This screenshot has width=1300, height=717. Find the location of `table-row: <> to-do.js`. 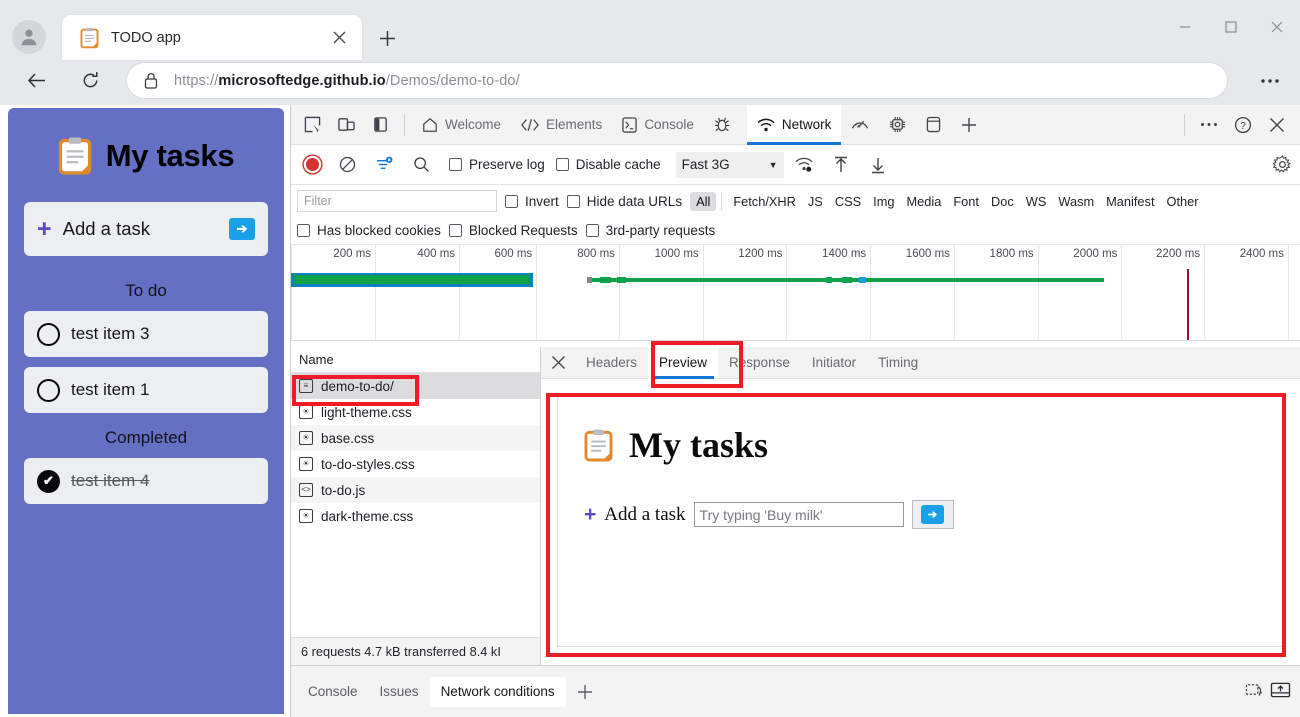

table-row: <> to-do.js is located at coordinates (415, 490).